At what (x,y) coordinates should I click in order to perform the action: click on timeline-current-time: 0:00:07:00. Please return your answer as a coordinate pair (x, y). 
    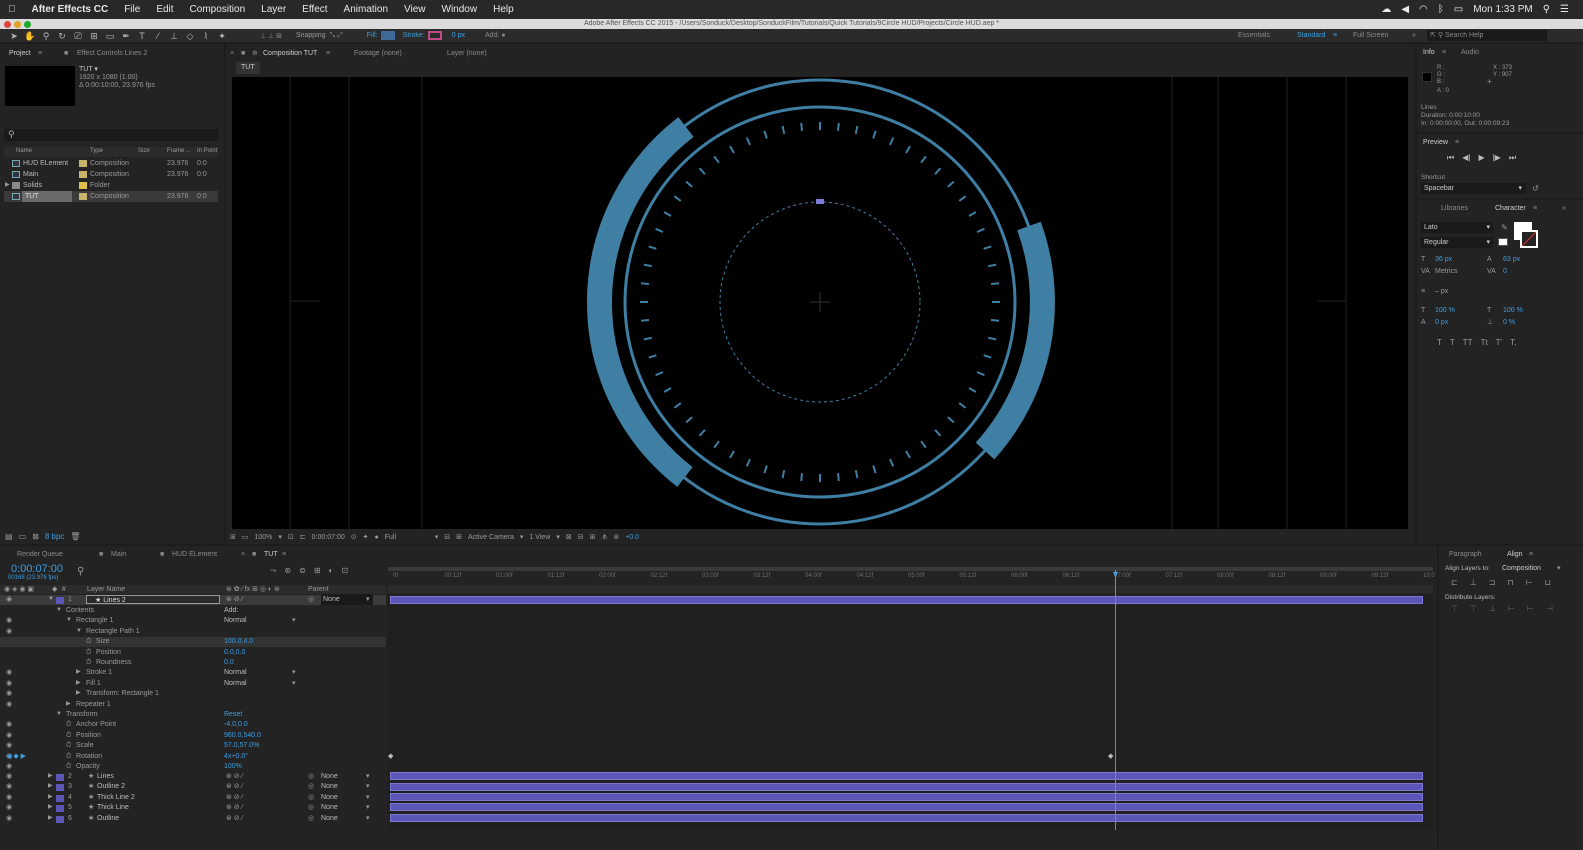
    Looking at the image, I should click on (37, 569).